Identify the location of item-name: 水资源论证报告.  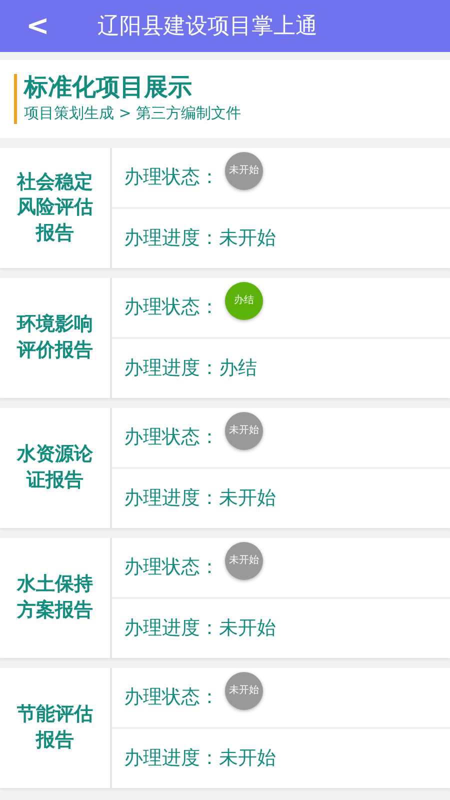
(55, 468).